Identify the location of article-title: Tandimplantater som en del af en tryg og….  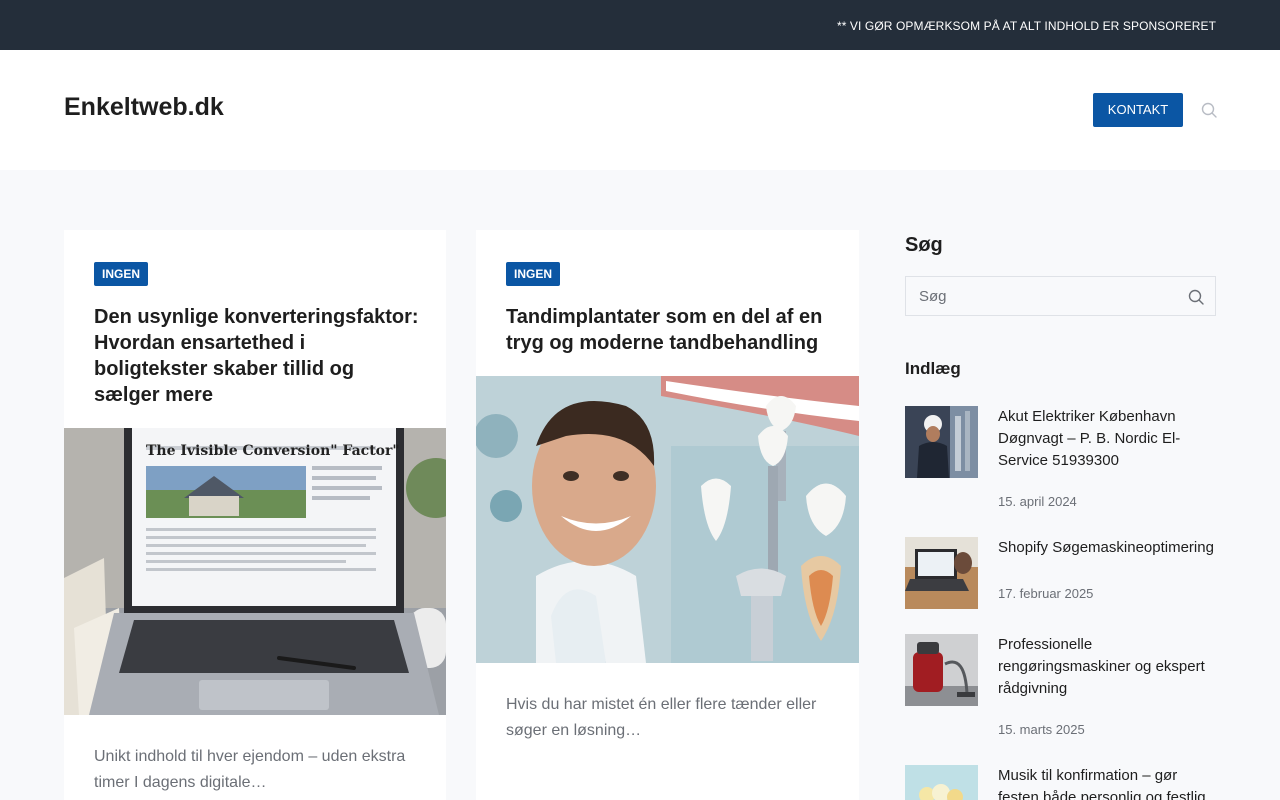
(671, 330).